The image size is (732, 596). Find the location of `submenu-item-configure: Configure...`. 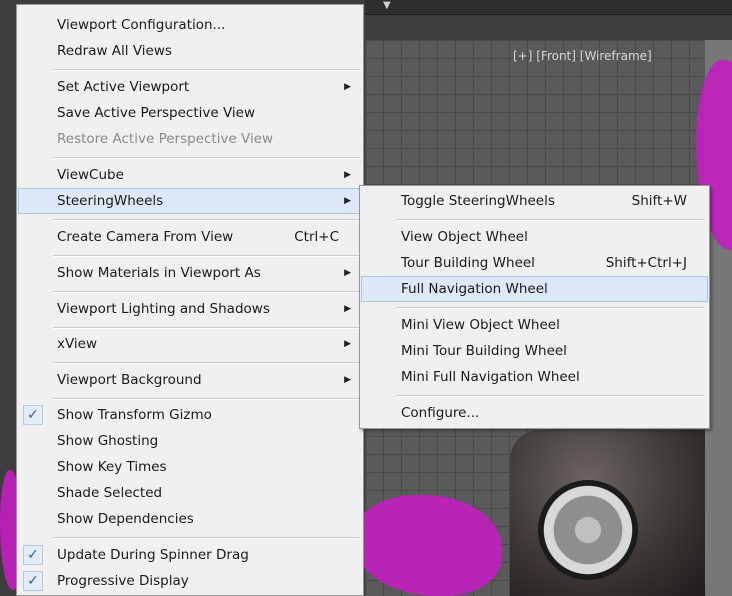

submenu-item-configure: Configure... is located at coordinates (534, 413).